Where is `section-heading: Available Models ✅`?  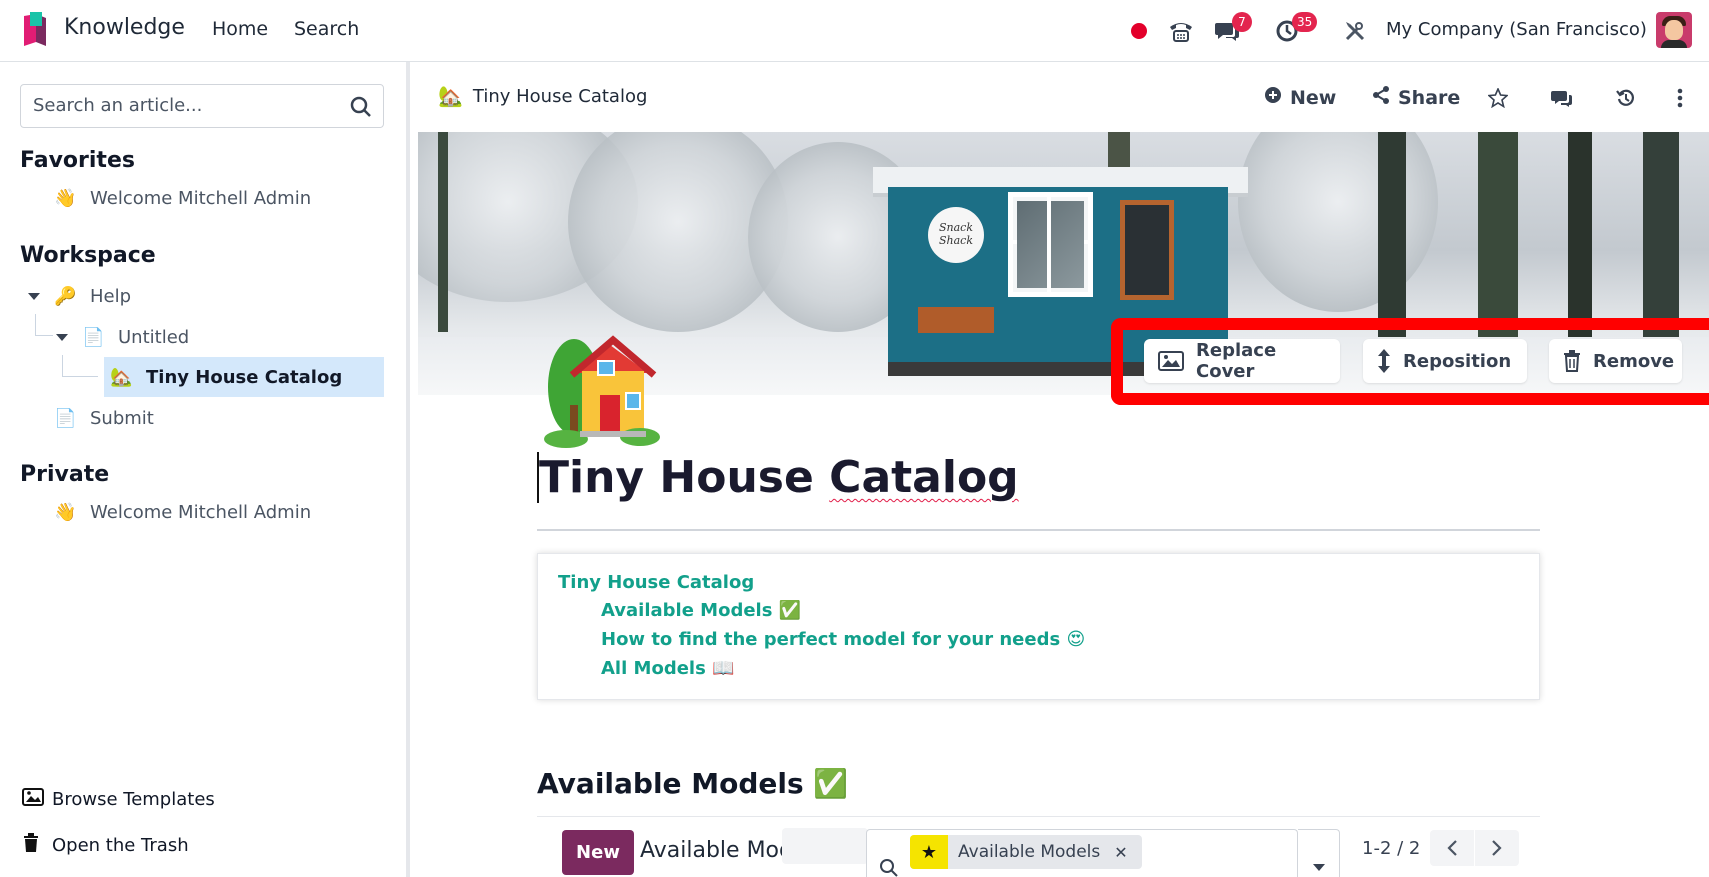
section-heading: Available Models ✅ is located at coordinates (693, 783).